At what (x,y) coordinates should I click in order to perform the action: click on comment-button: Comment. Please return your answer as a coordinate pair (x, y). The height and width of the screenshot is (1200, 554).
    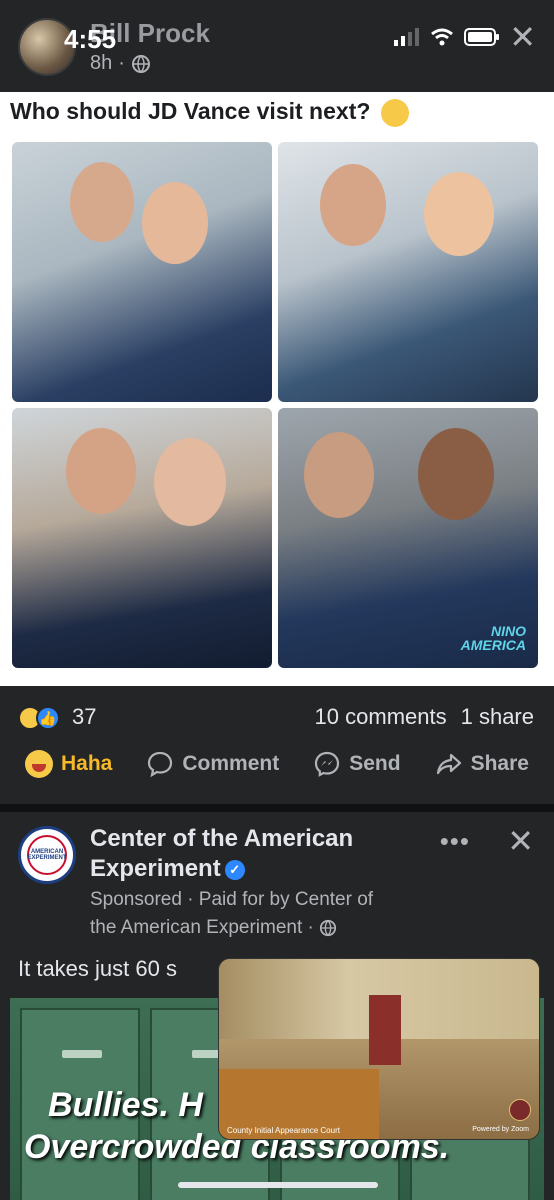
    Looking at the image, I should click on (212, 764).